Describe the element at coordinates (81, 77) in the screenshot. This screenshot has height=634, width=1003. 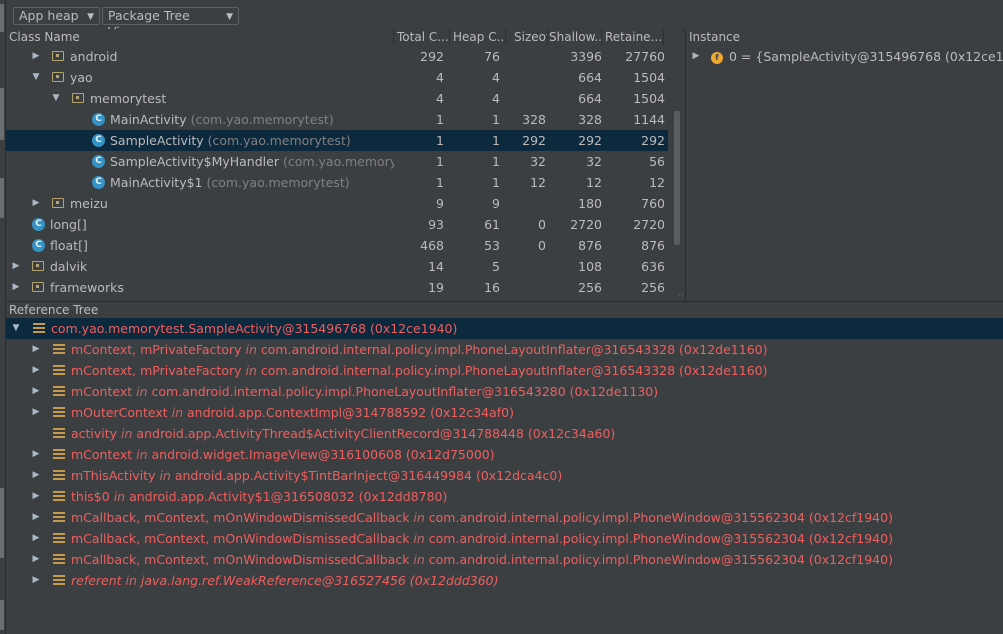
I see `class-name: yao` at that location.